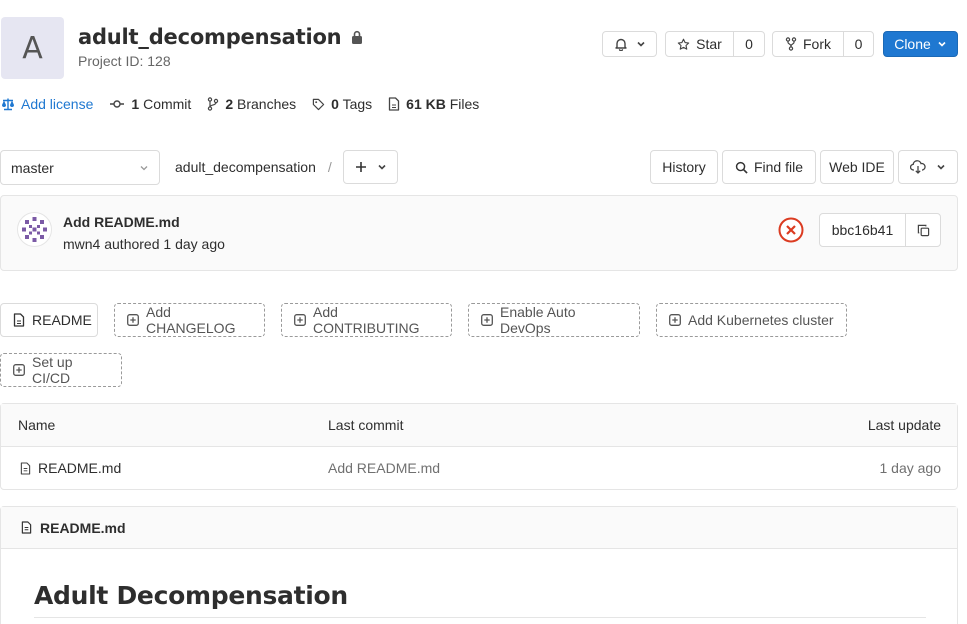 Image resolution: width=967 pixels, height=624 pixels. I want to click on add-kubernetes-cluster-button: Add Kubernetes cluster, so click(751, 320).